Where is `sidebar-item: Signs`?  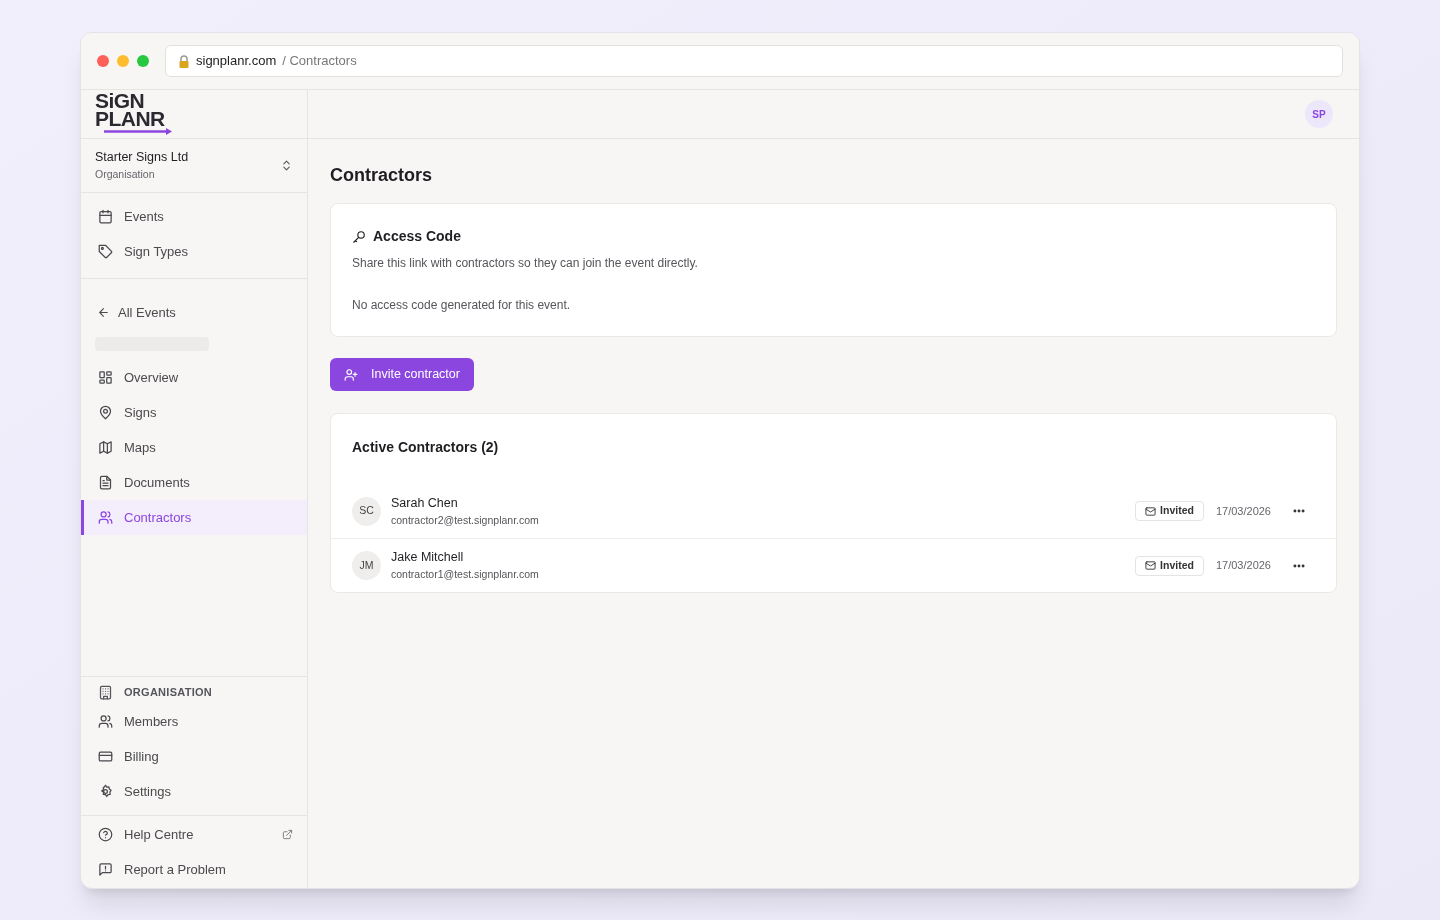 sidebar-item: Signs is located at coordinates (194, 412).